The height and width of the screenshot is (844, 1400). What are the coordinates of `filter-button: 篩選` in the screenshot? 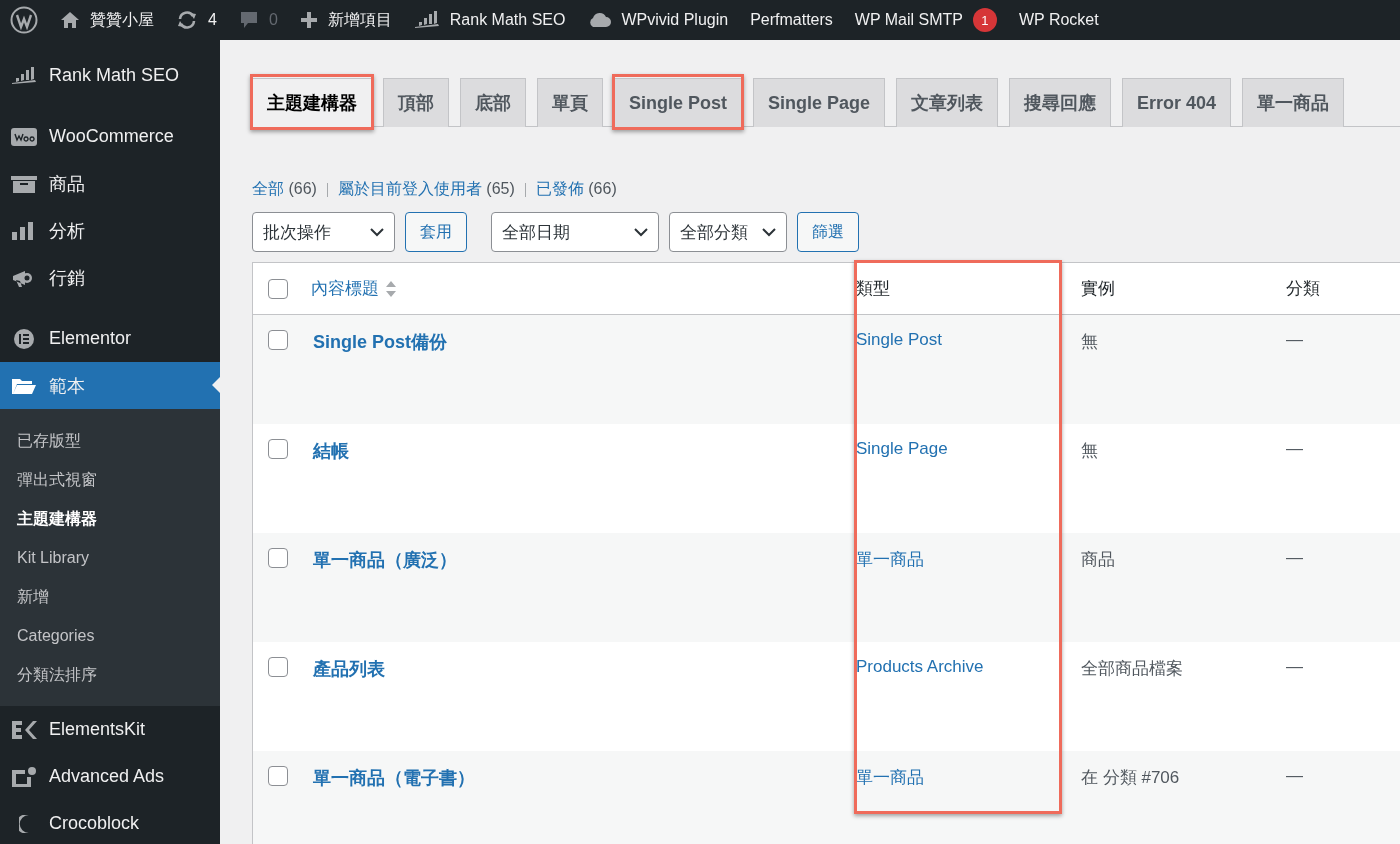 It's located at (828, 232).